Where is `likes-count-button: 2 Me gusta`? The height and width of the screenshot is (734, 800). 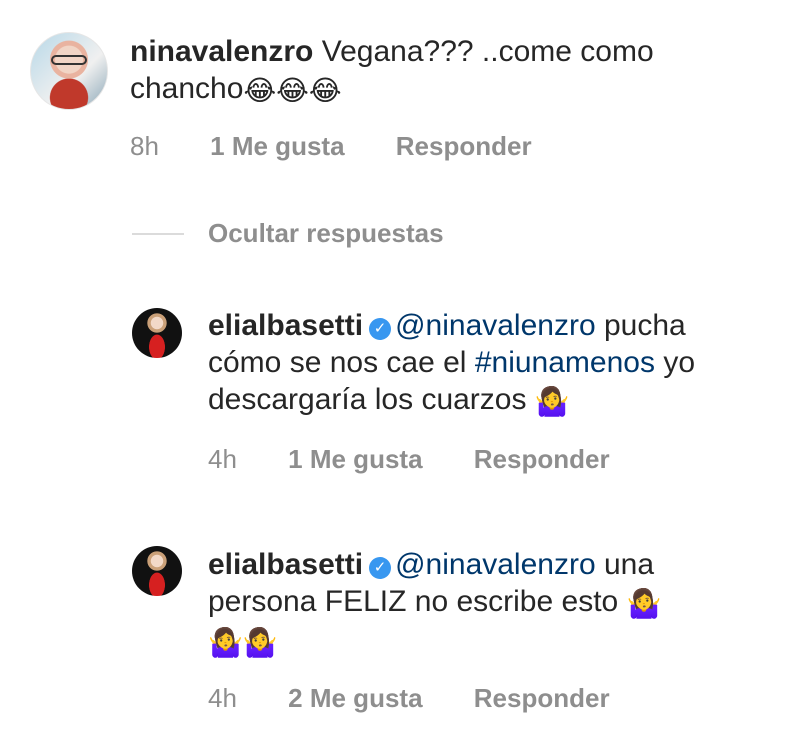 likes-count-button: 2 Me gusta is located at coordinates (355, 698).